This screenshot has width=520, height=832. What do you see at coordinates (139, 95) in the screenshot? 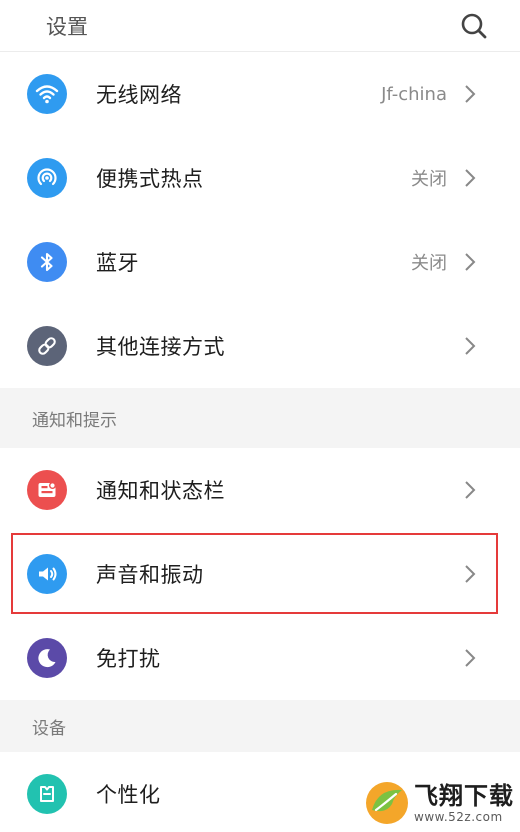
I see `settings-item-label: 无线网络` at bounding box center [139, 95].